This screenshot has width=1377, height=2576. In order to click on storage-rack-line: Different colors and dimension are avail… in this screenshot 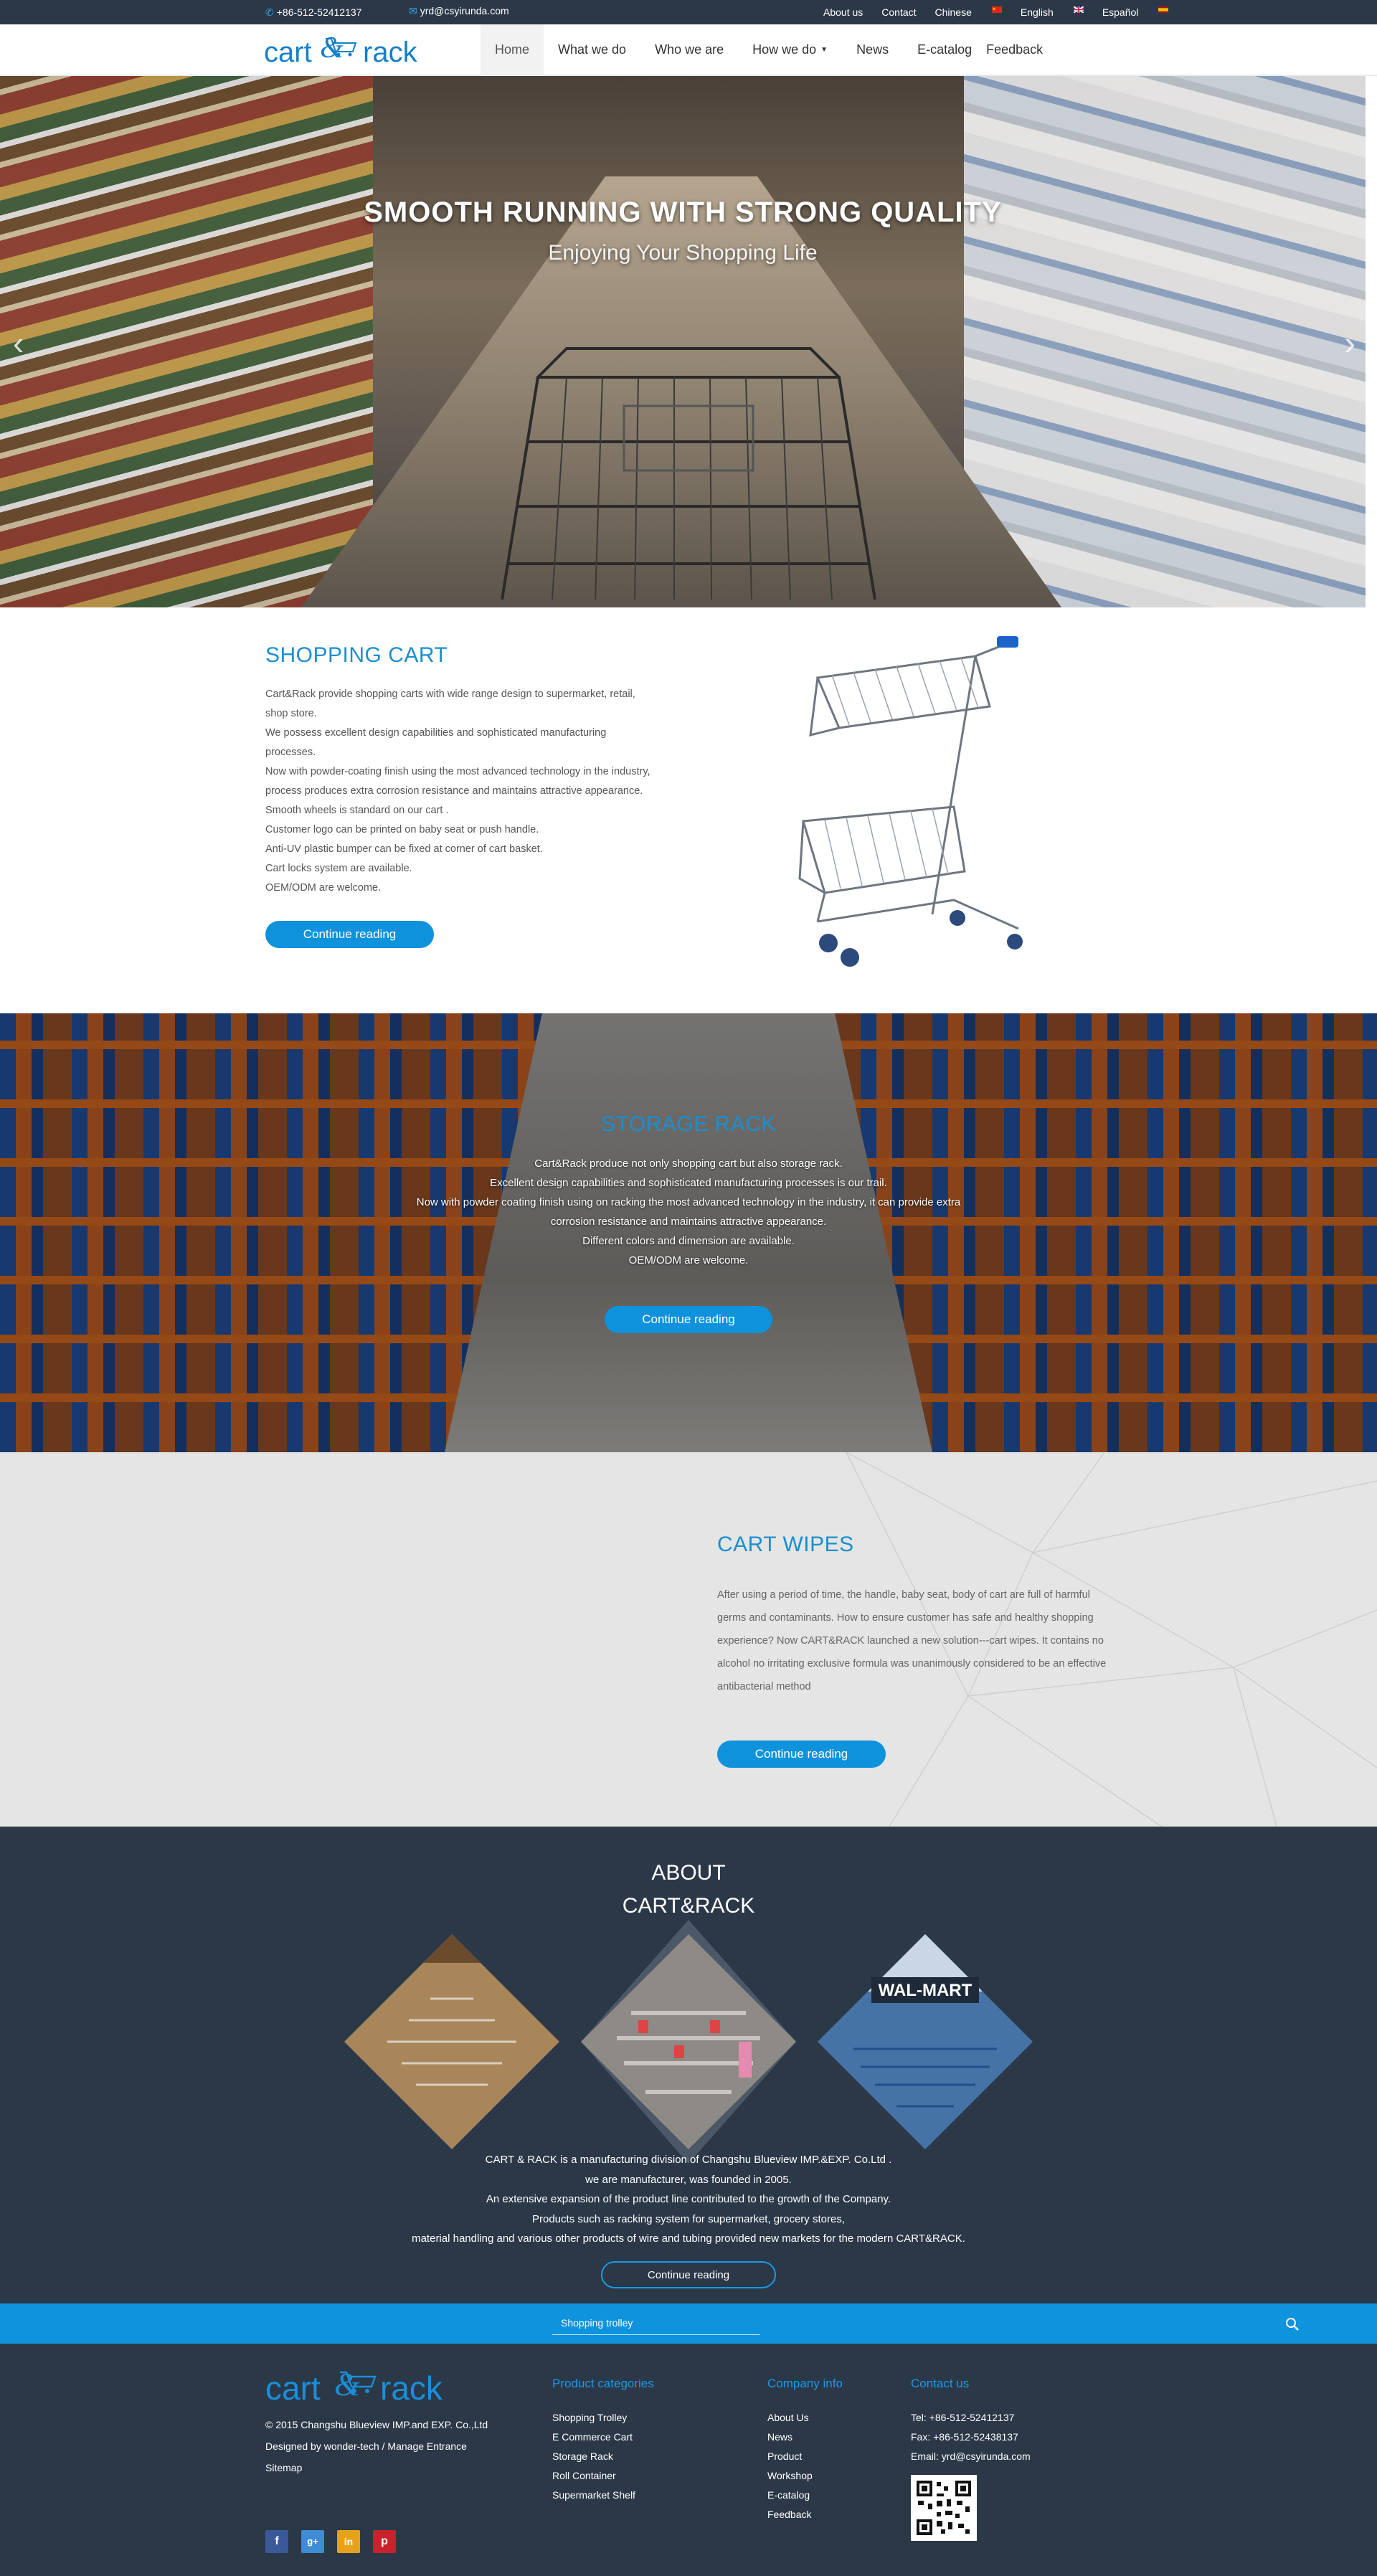, I will do `click(688, 1241)`.